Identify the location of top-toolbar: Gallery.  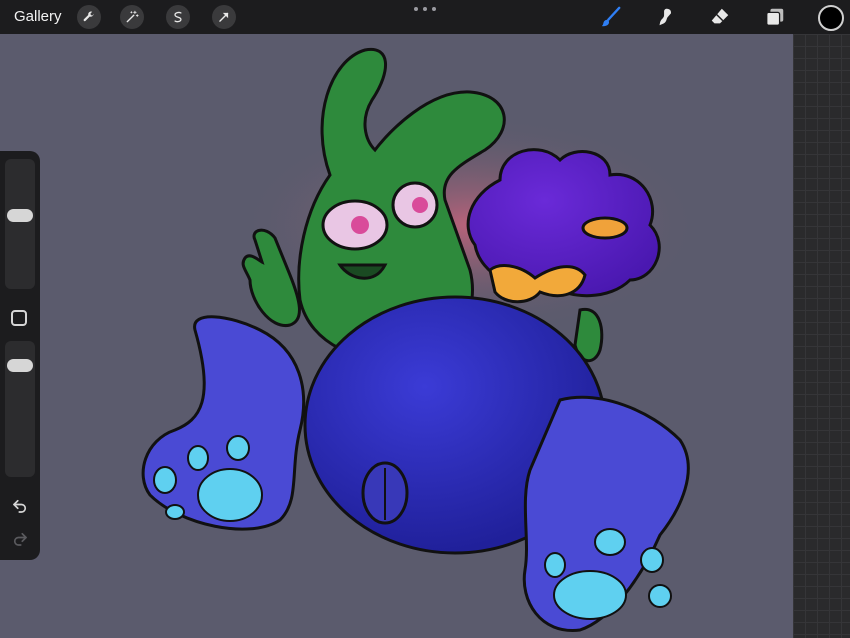
(425, 17).